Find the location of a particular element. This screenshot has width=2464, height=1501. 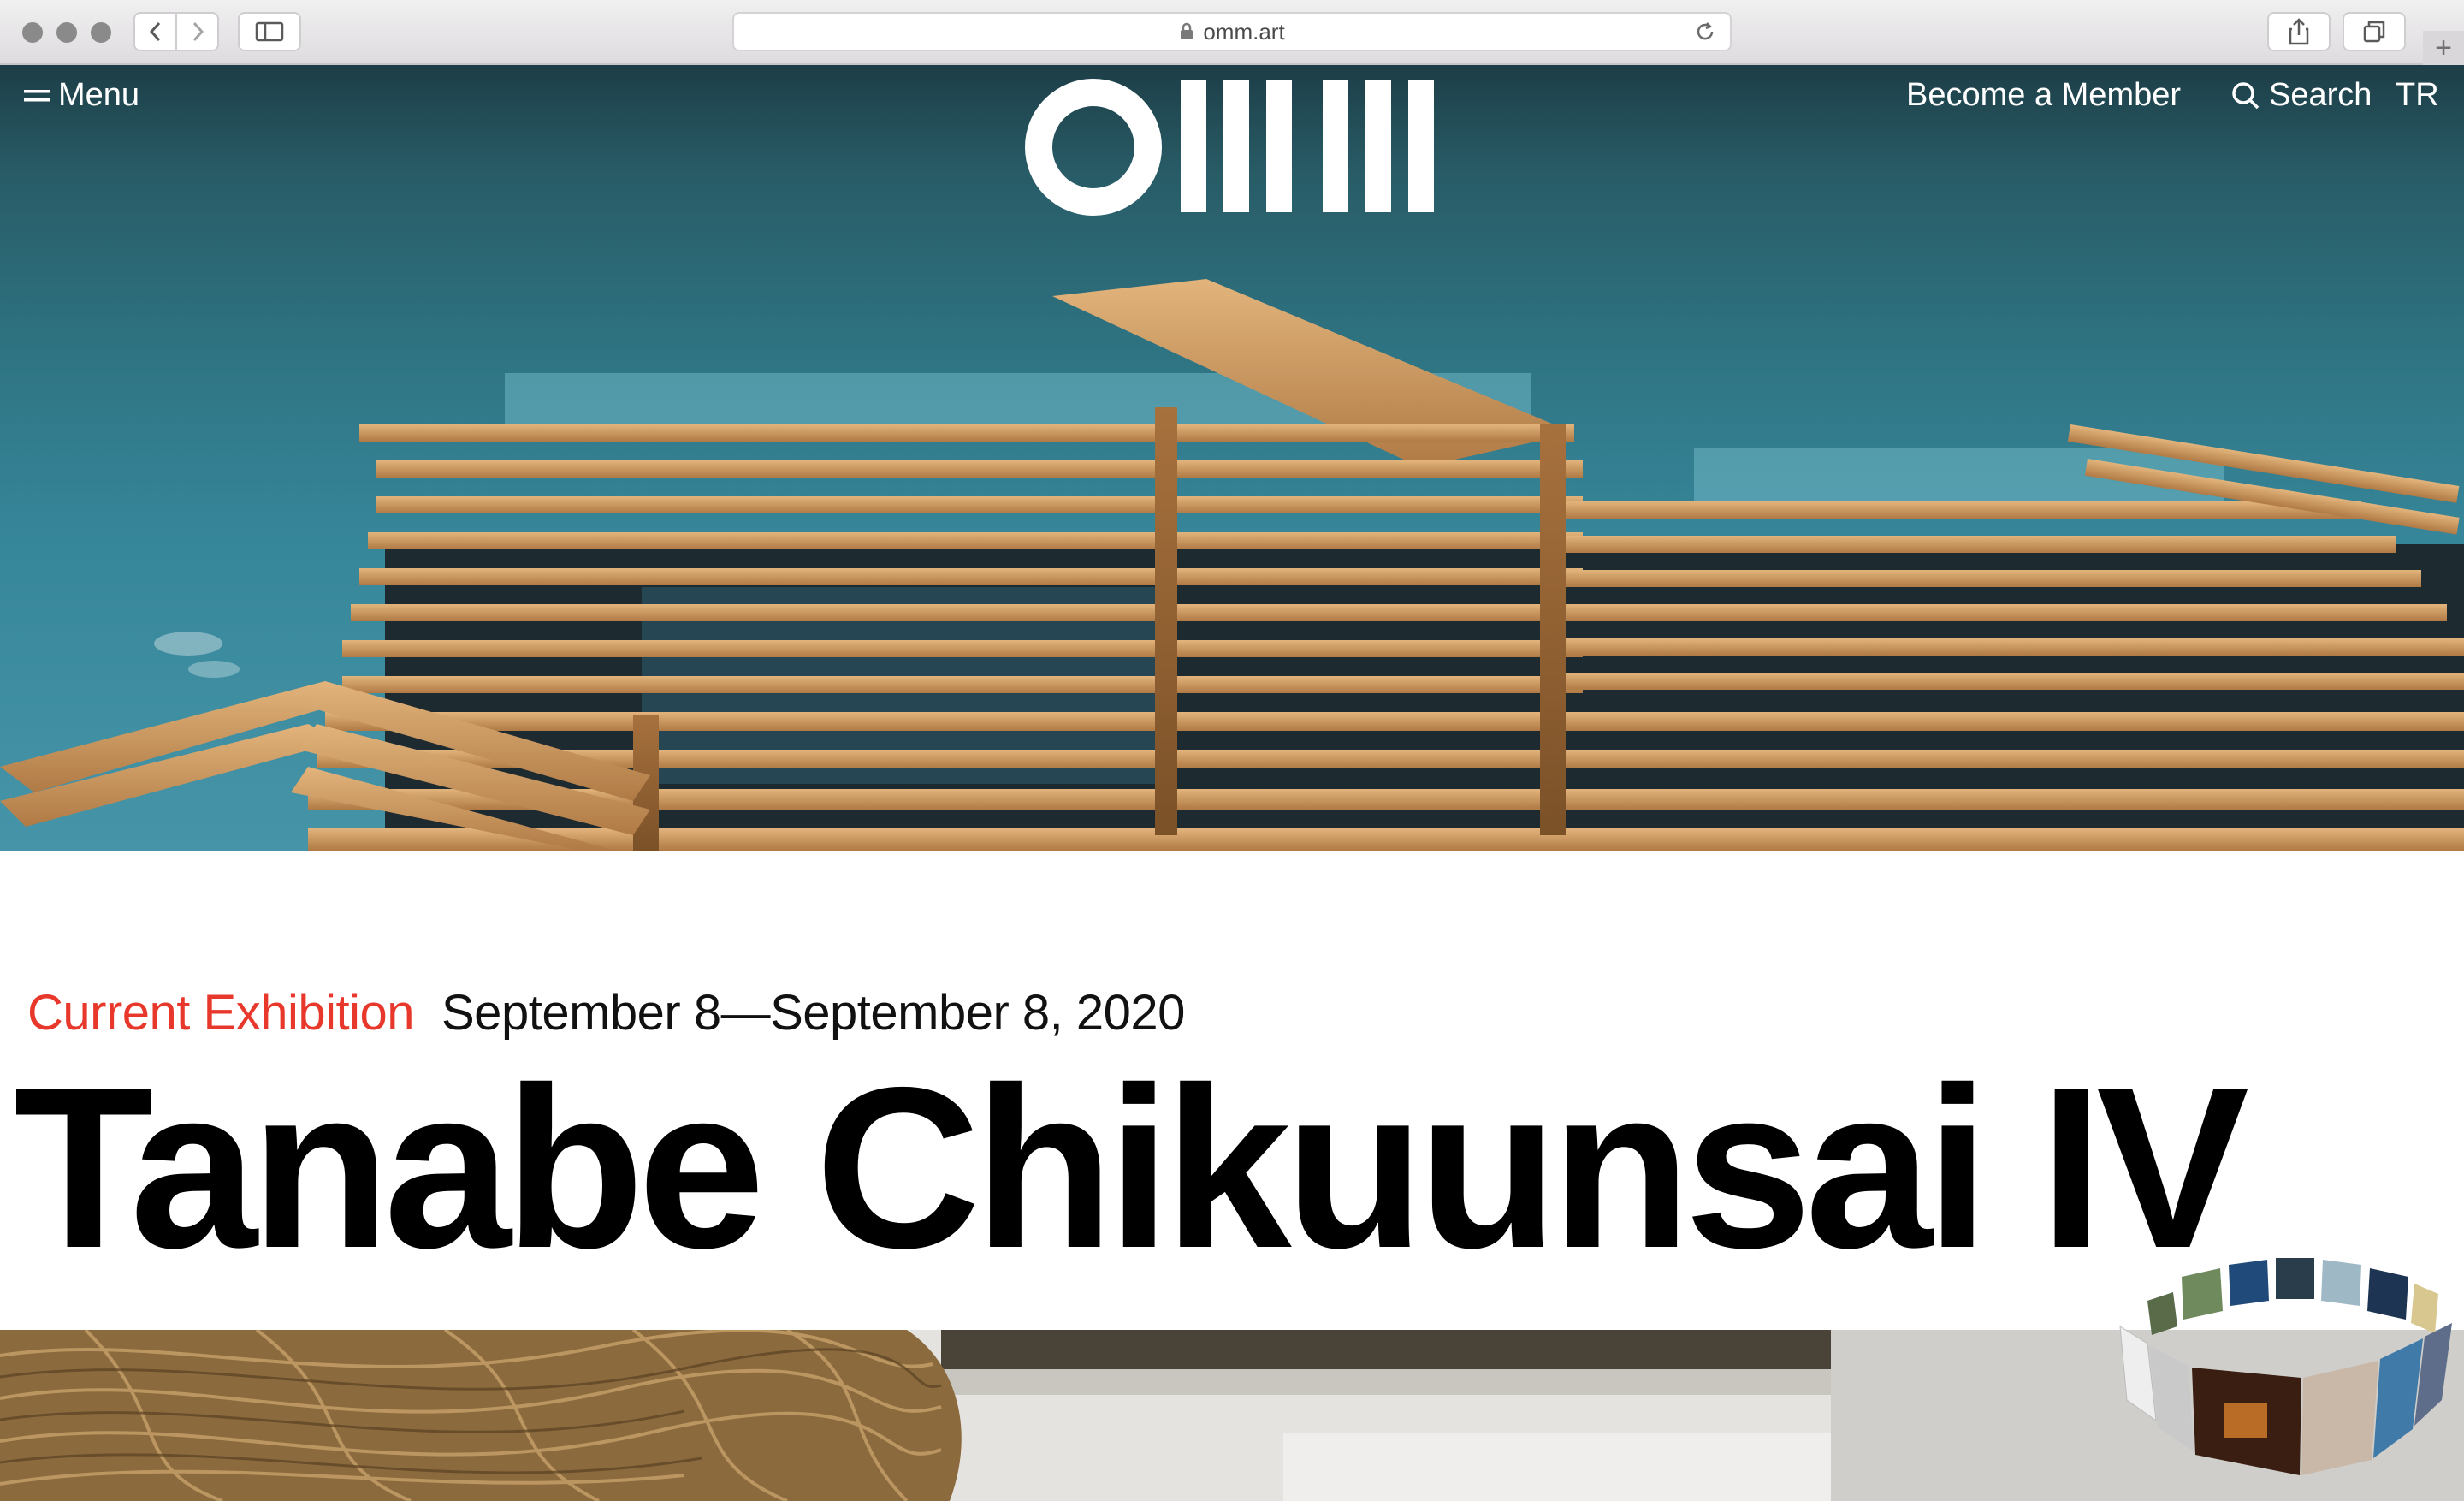

history-navigation is located at coordinates (176, 31).